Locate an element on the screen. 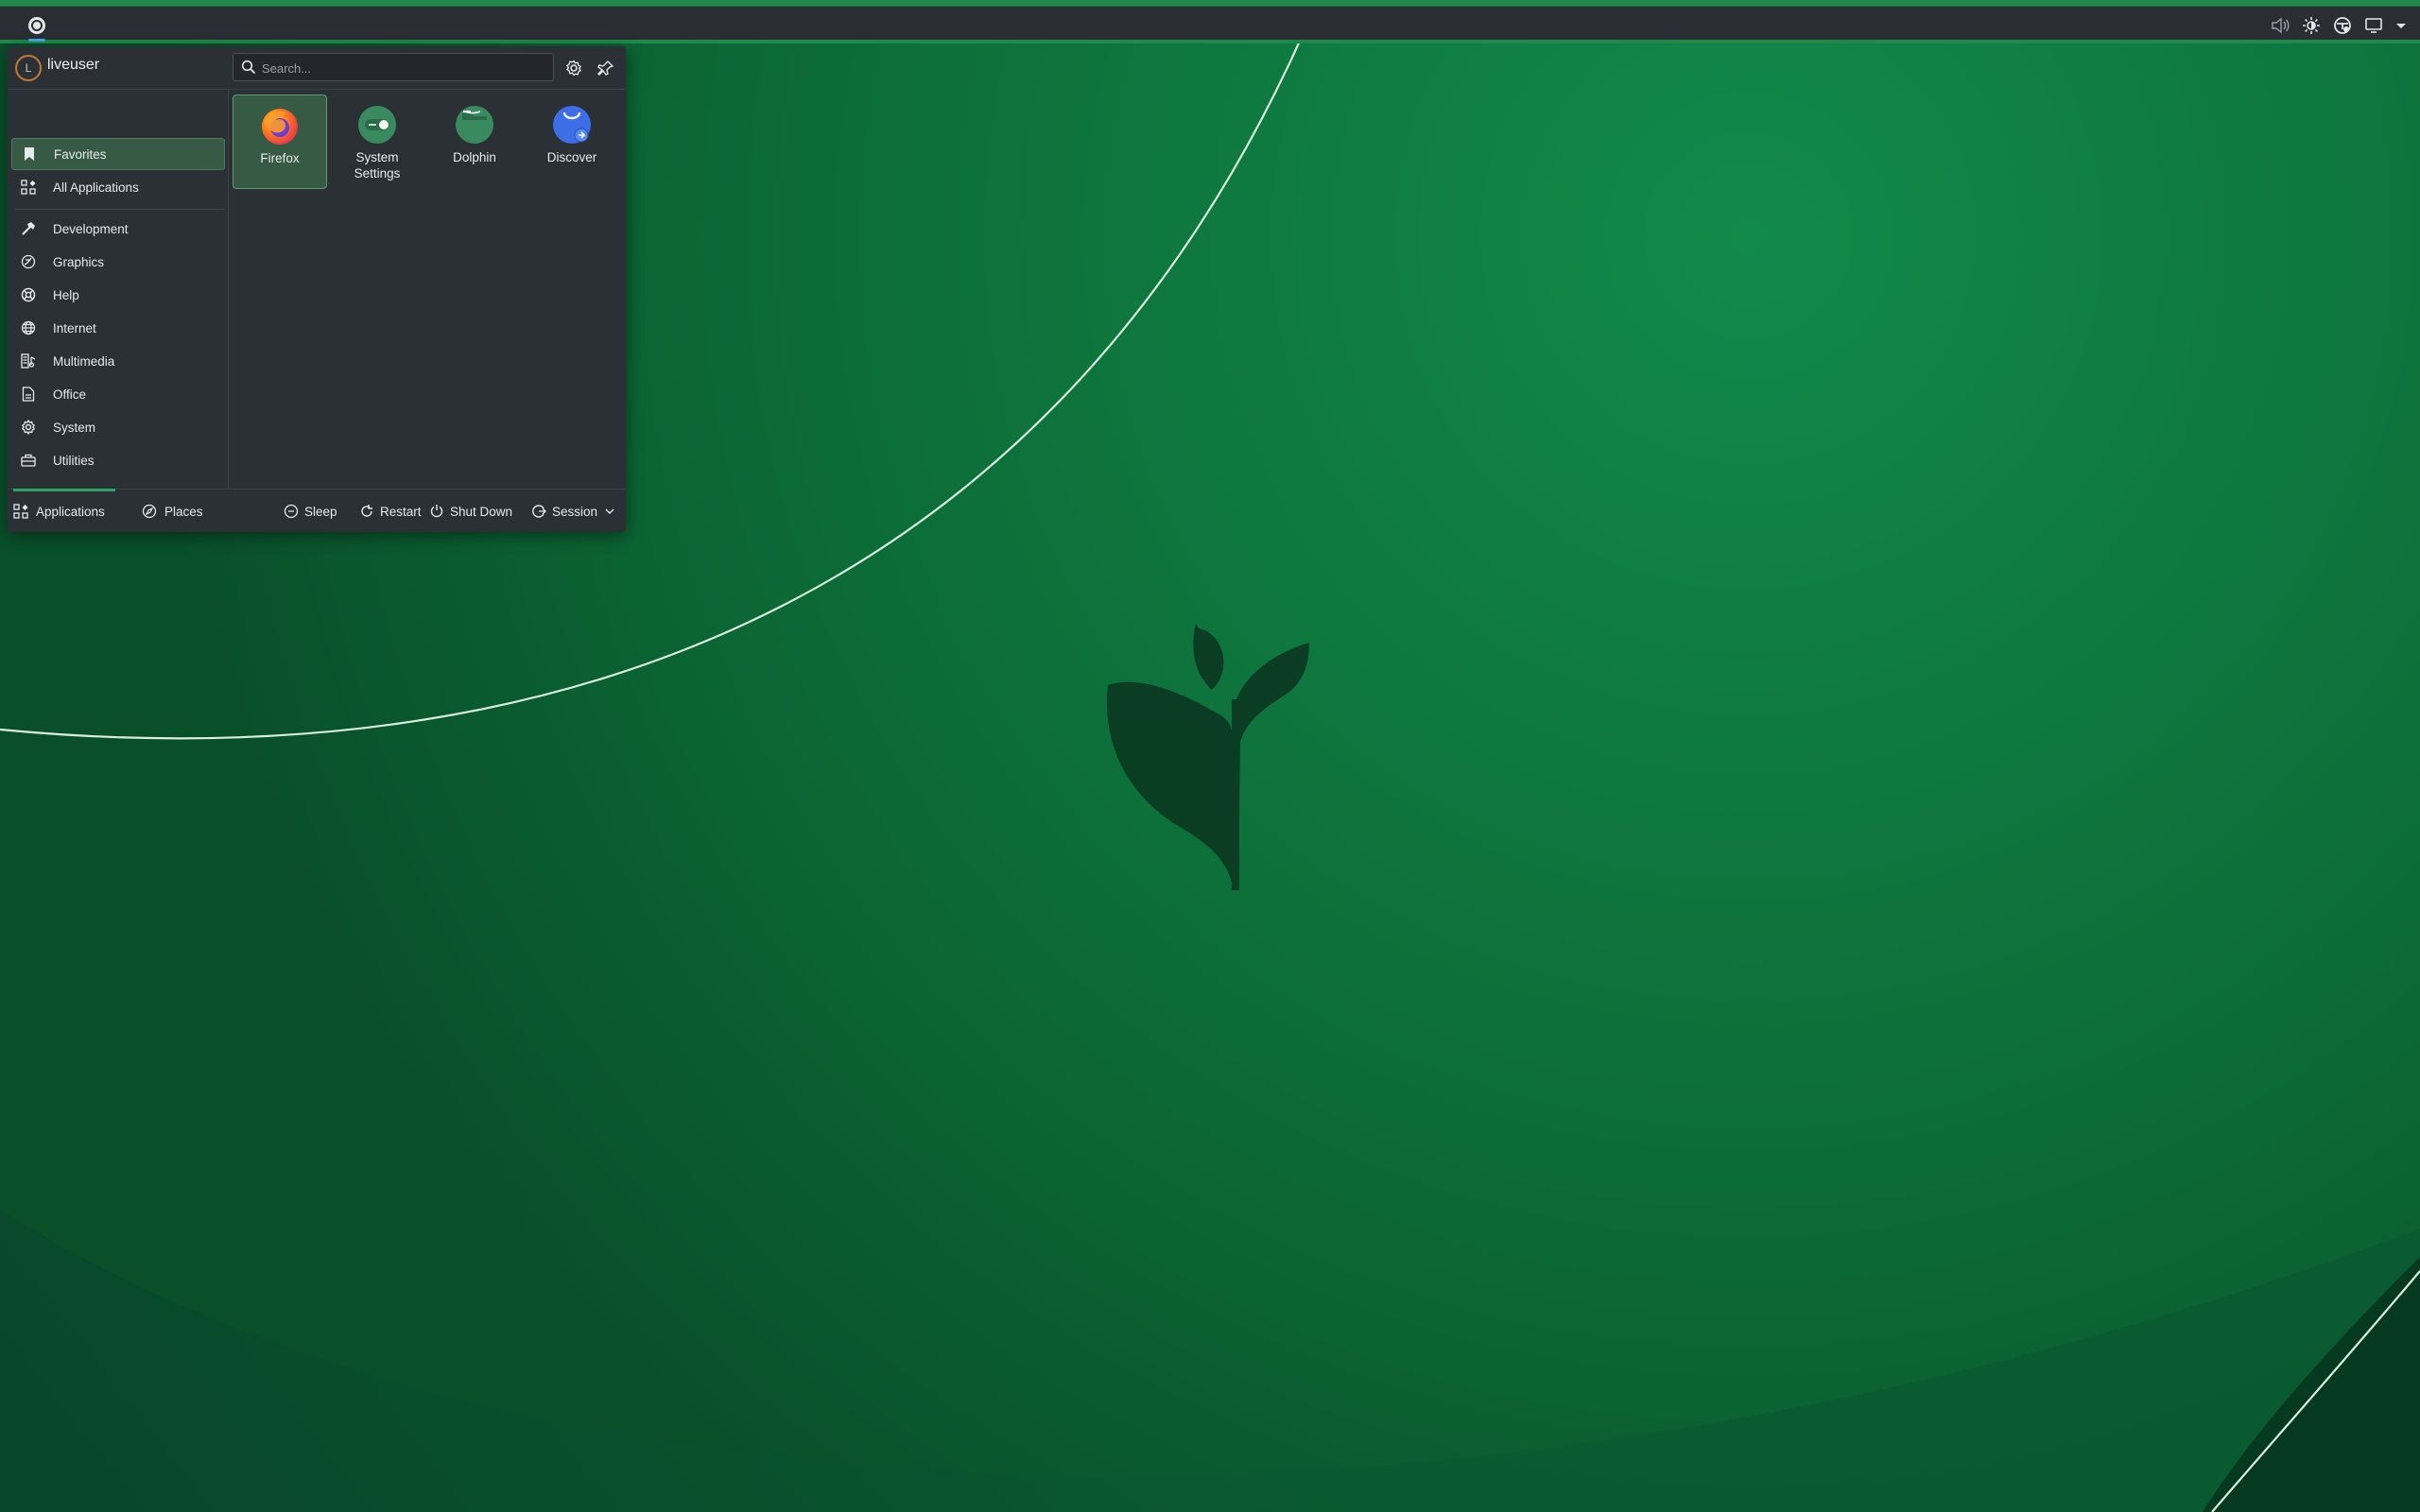 This screenshot has height=1512, width=2420. sidebar-item-internet: Internet is located at coordinates (118, 328).